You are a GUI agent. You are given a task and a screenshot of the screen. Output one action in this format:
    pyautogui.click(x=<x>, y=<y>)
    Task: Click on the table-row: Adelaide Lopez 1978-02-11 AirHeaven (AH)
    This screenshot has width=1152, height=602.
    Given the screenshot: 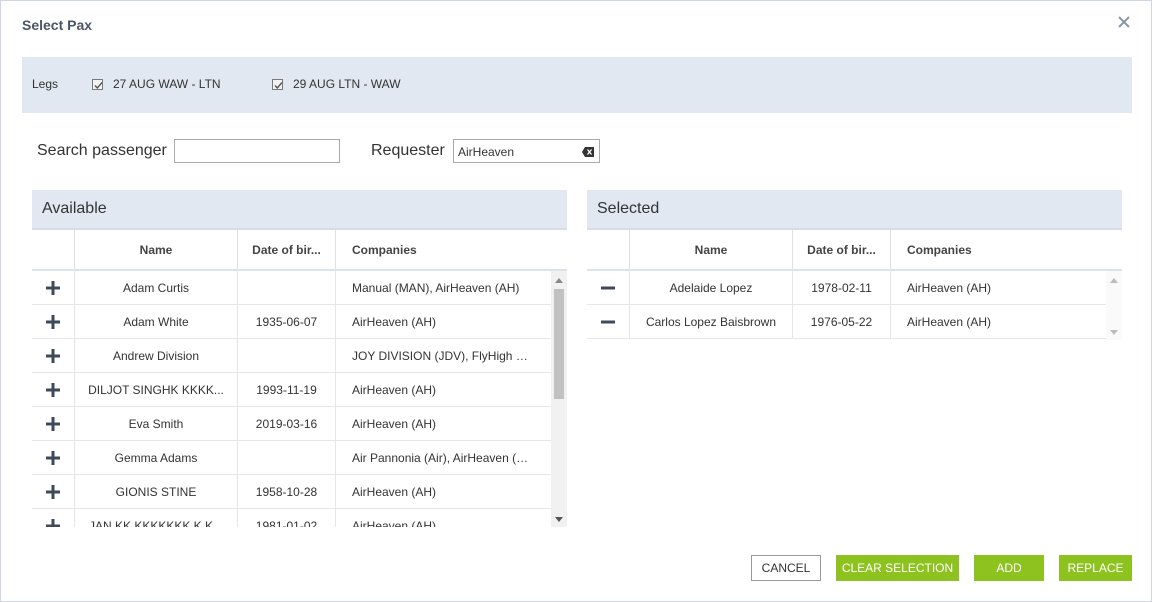 What is the action you would take?
    pyautogui.click(x=854, y=288)
    